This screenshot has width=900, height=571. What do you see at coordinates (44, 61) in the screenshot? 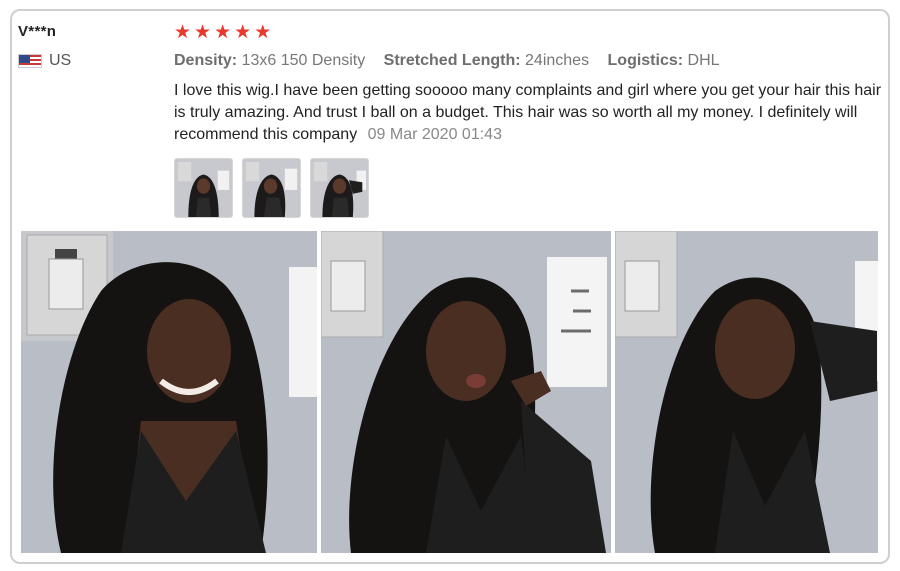
I see `reviewer-country: US` at bounding box center [44, 61].